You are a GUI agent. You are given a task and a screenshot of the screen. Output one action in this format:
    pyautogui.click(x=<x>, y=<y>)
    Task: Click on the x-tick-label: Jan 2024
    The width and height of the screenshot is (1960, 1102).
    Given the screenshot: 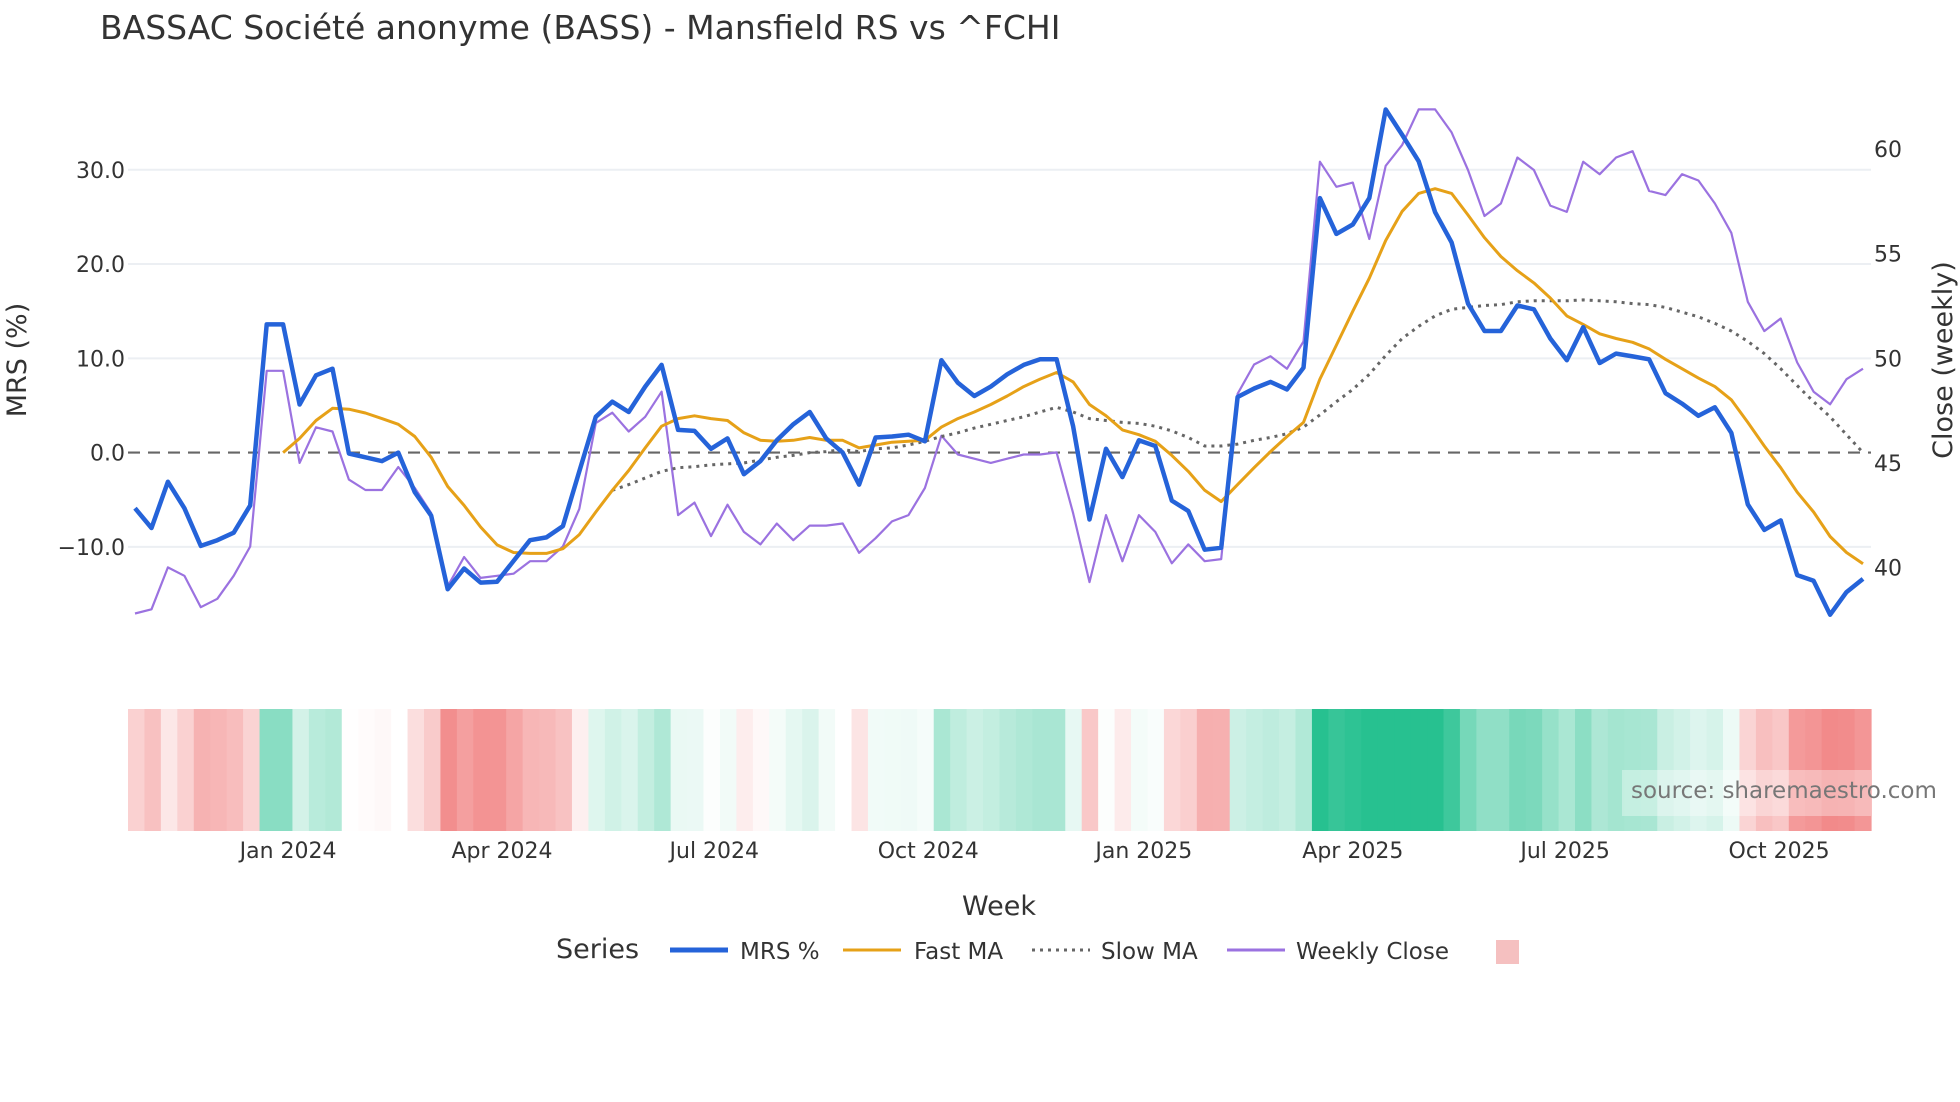 What is the action you would take?
    pyautogui.click(x=287, y=851)
    